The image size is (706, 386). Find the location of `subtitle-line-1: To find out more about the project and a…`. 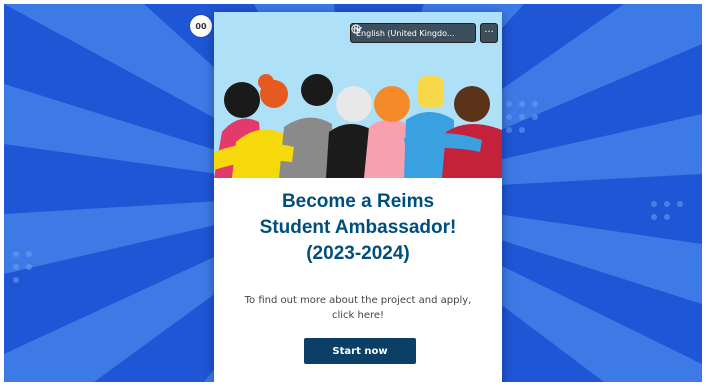

subtitle-line-1: To find out more about the project and a… is located at coordinates (358, 300).